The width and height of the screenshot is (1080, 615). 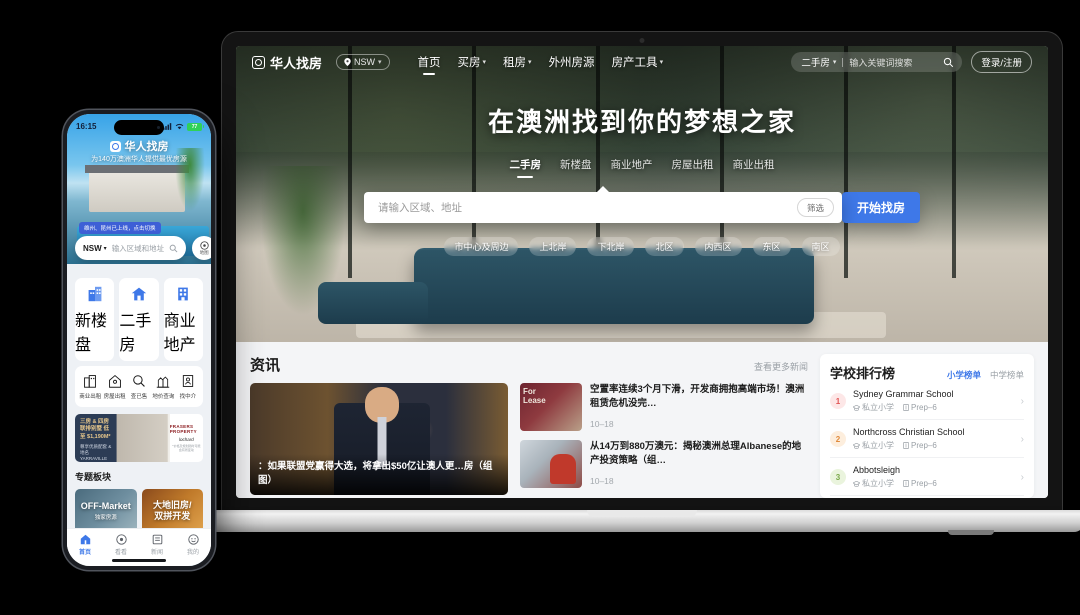 I want to click on phone-category-newproject: 新楼盘, so click(x=95, y=319).